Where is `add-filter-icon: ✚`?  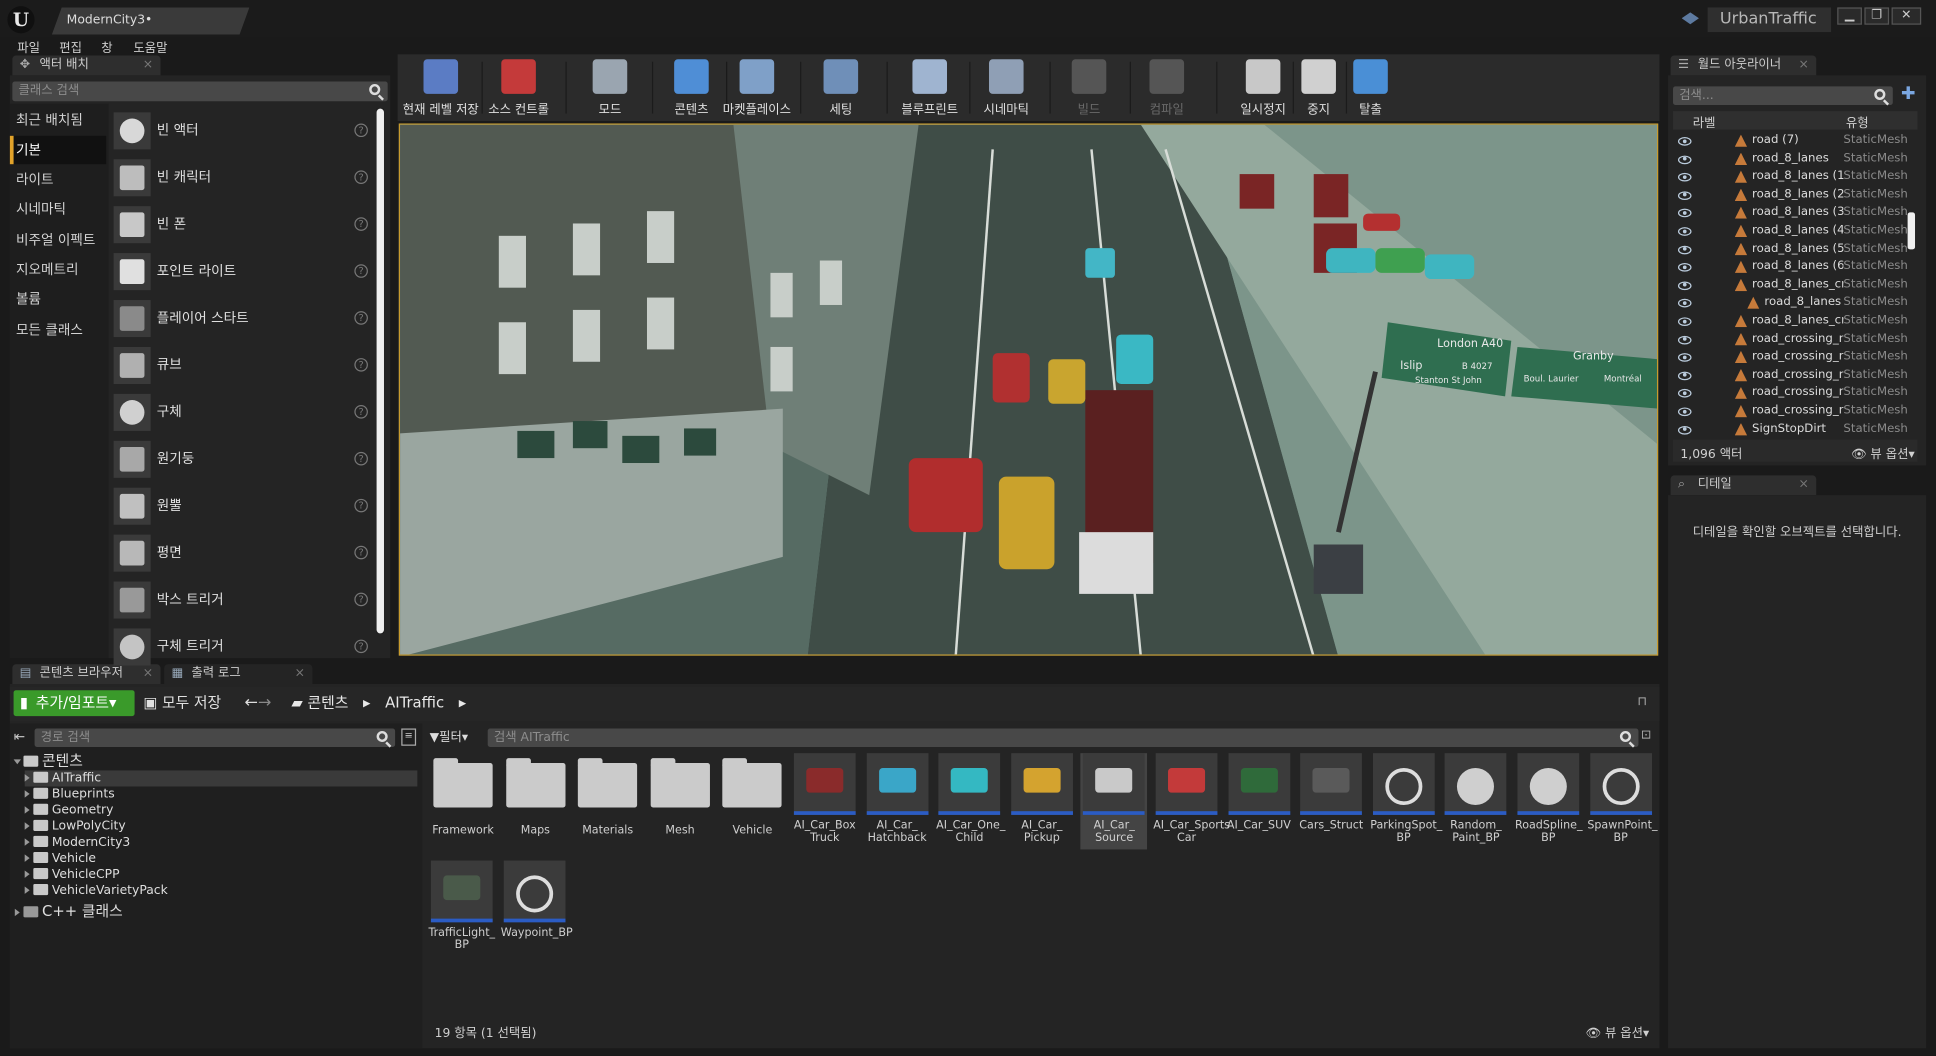 add-filter-icon: ✚ is located at coordinates (1908, 94).